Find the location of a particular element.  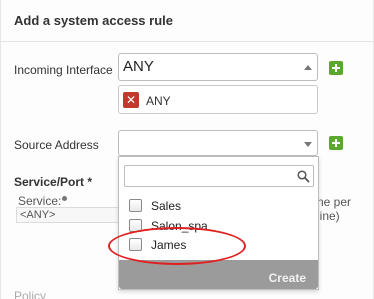

option-sales: Sales is located at coordinates (214, 206).